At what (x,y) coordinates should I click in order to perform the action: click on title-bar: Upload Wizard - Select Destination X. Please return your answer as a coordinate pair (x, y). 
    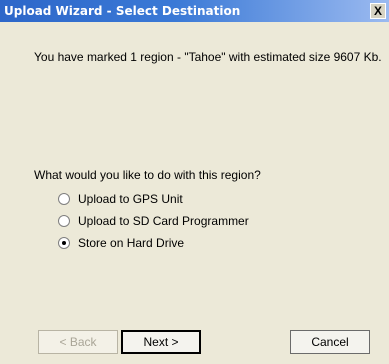
    Looking at the image, I should click on (194, 11).